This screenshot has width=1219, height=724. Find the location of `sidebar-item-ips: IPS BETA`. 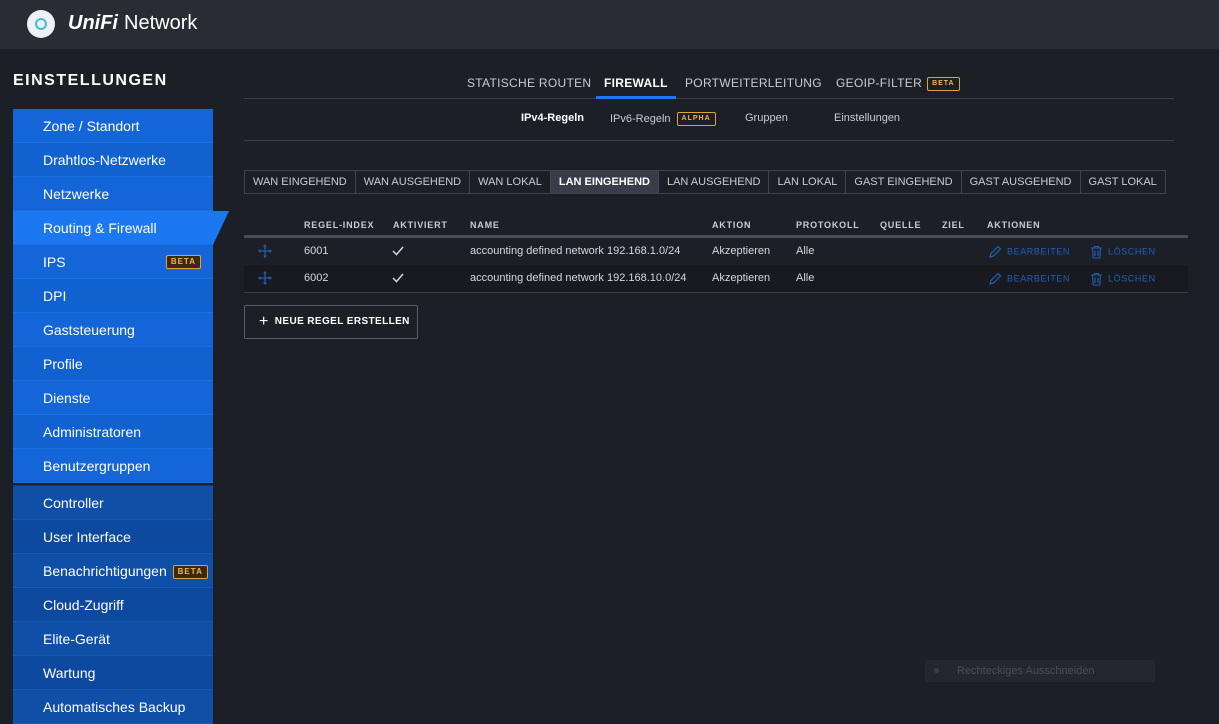

sidebar-item-ips: IPS BETA is located at coordinates (113, 262).